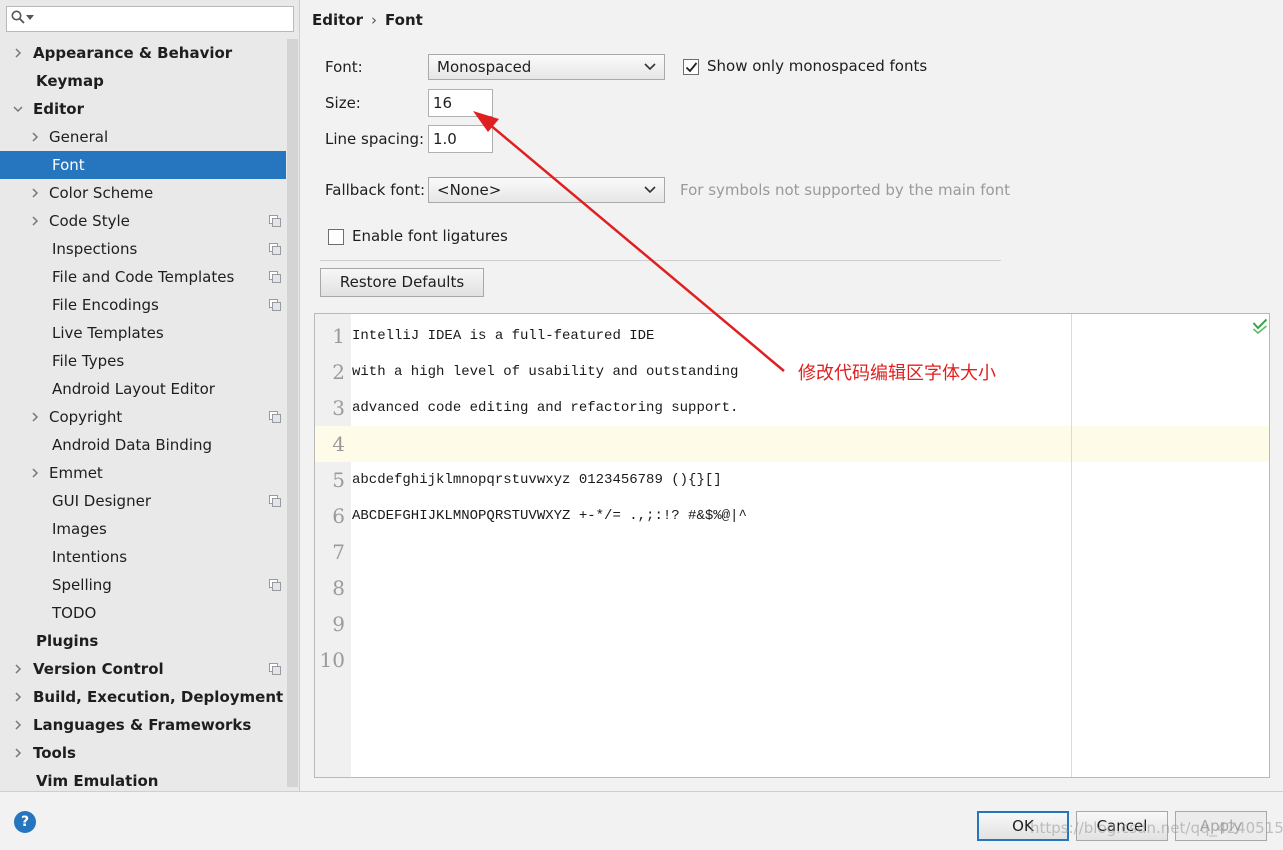  I want to click on sidebar-item-appearance-behavior: Appearance & Behavior, so click(143, 53).